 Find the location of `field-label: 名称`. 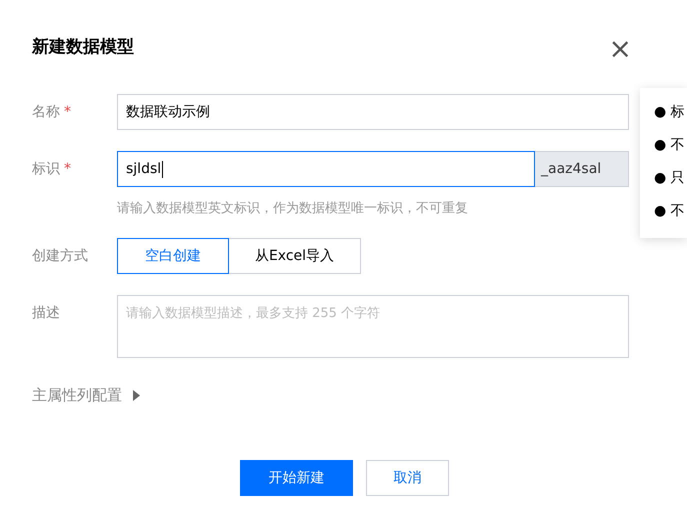

field-label: 名称 is located at coordinates (46, 112).